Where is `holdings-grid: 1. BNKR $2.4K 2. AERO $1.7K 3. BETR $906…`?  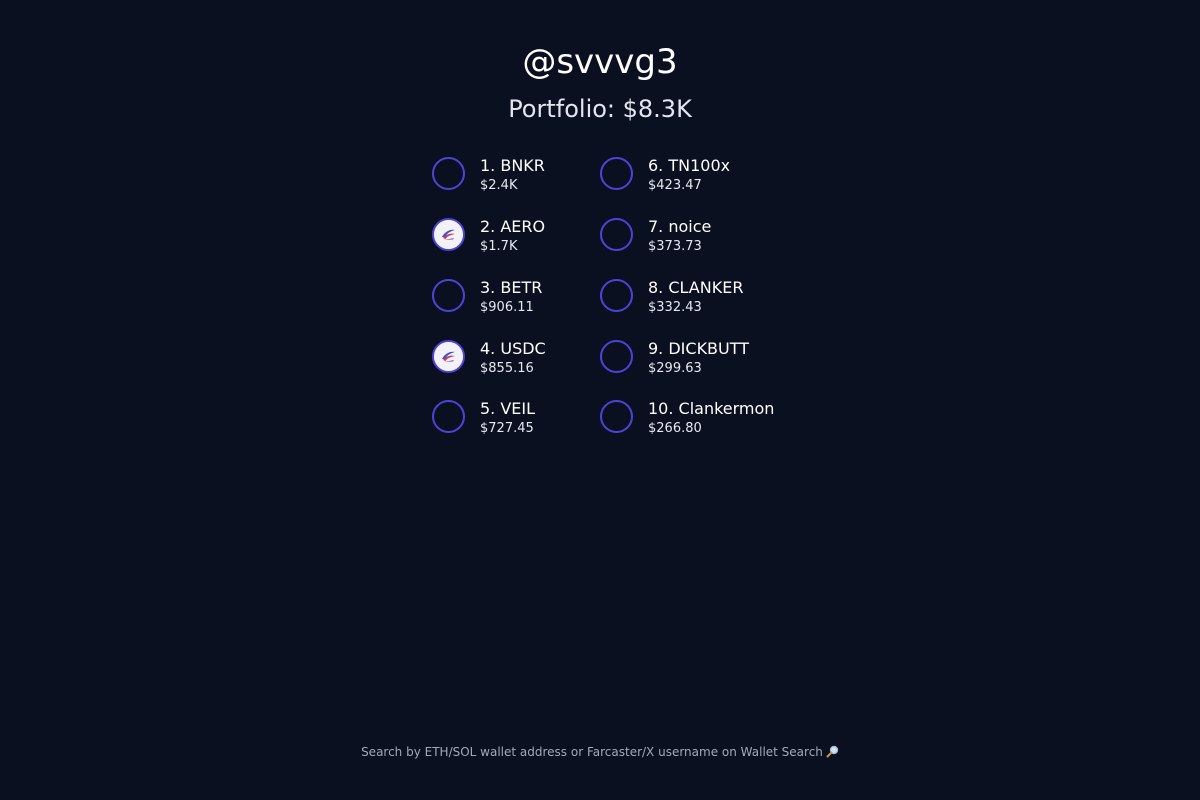
holdings-grid: 1. BNKR $2.4K 2. AERO $1.7K 3. BETR $906… is located at coordinates (632, 306).